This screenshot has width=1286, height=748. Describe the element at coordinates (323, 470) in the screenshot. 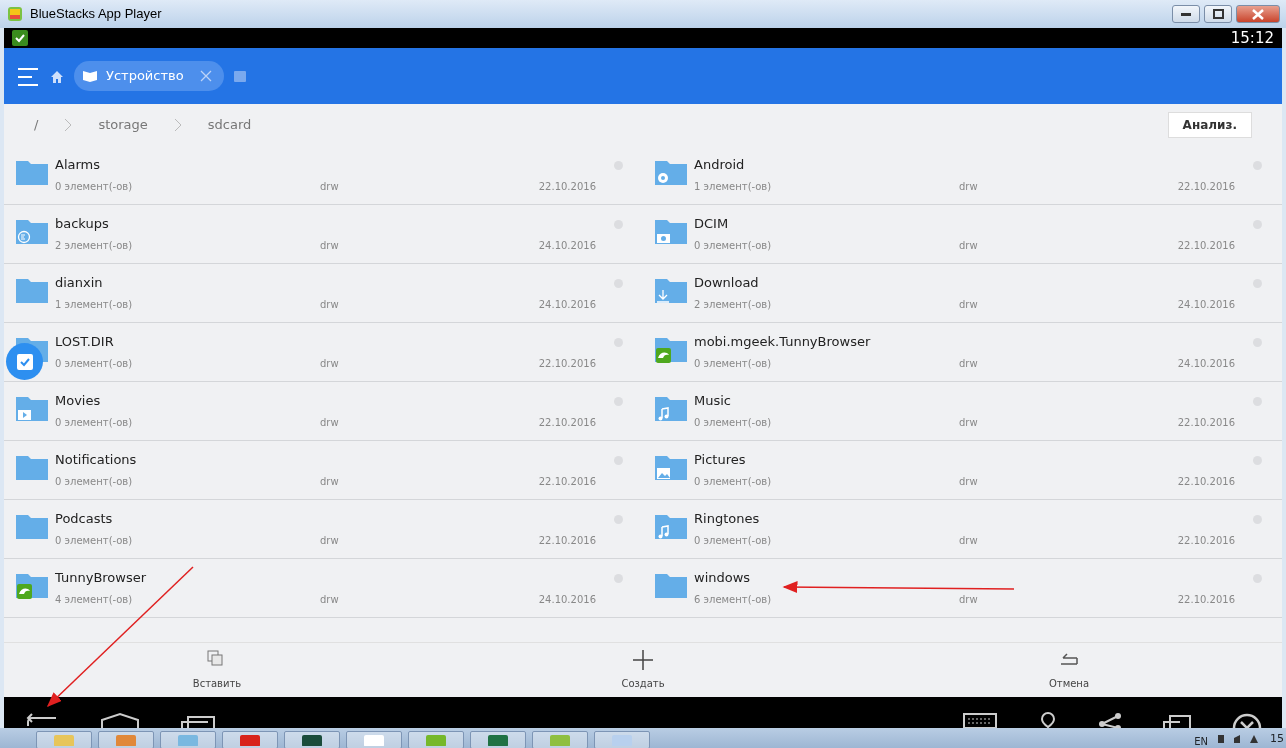

I see `file-row: Notifications 0 элемент(-ов) drw 22.10.2016` at that location.